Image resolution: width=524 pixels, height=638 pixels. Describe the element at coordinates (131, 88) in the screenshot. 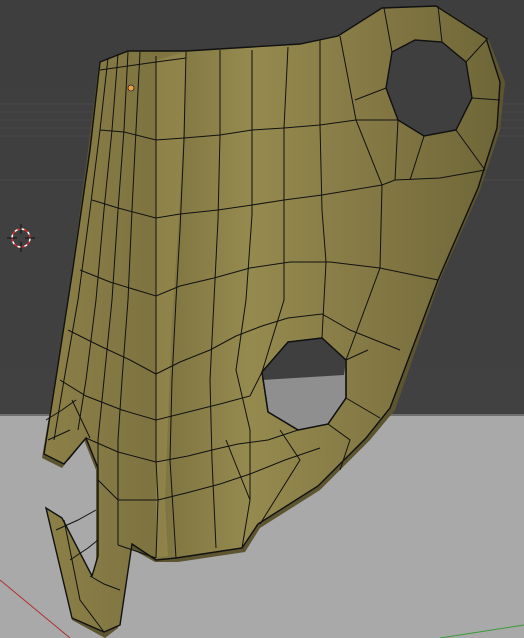

I see `object-origin-icon` at that location.